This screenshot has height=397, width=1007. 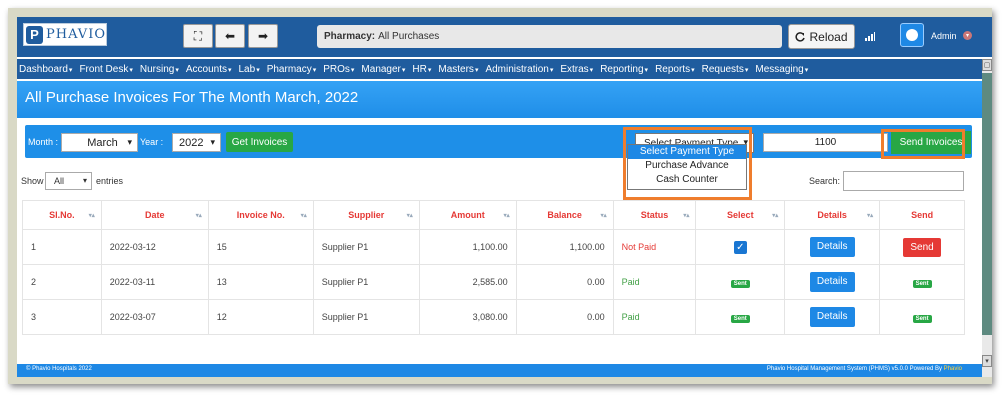 What do you see at coordinates (159, 69) in the screenshot?
I see `nav-item-nursing: Nursing▾` at bounding box center [159, 69].